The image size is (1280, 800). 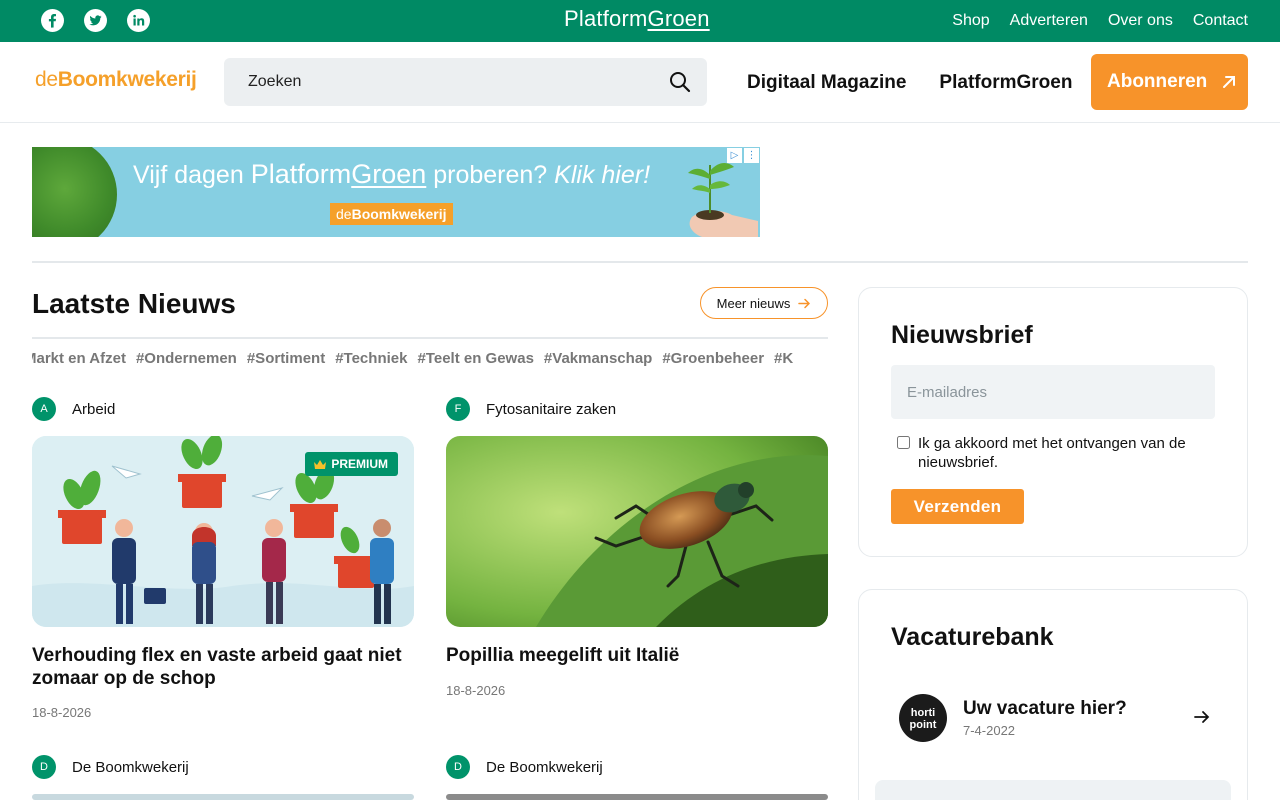 What do you see at coordinates (1053, 790) in the screenshot?
I see `vacancy-item-next` at bounding box center [1053, 790].